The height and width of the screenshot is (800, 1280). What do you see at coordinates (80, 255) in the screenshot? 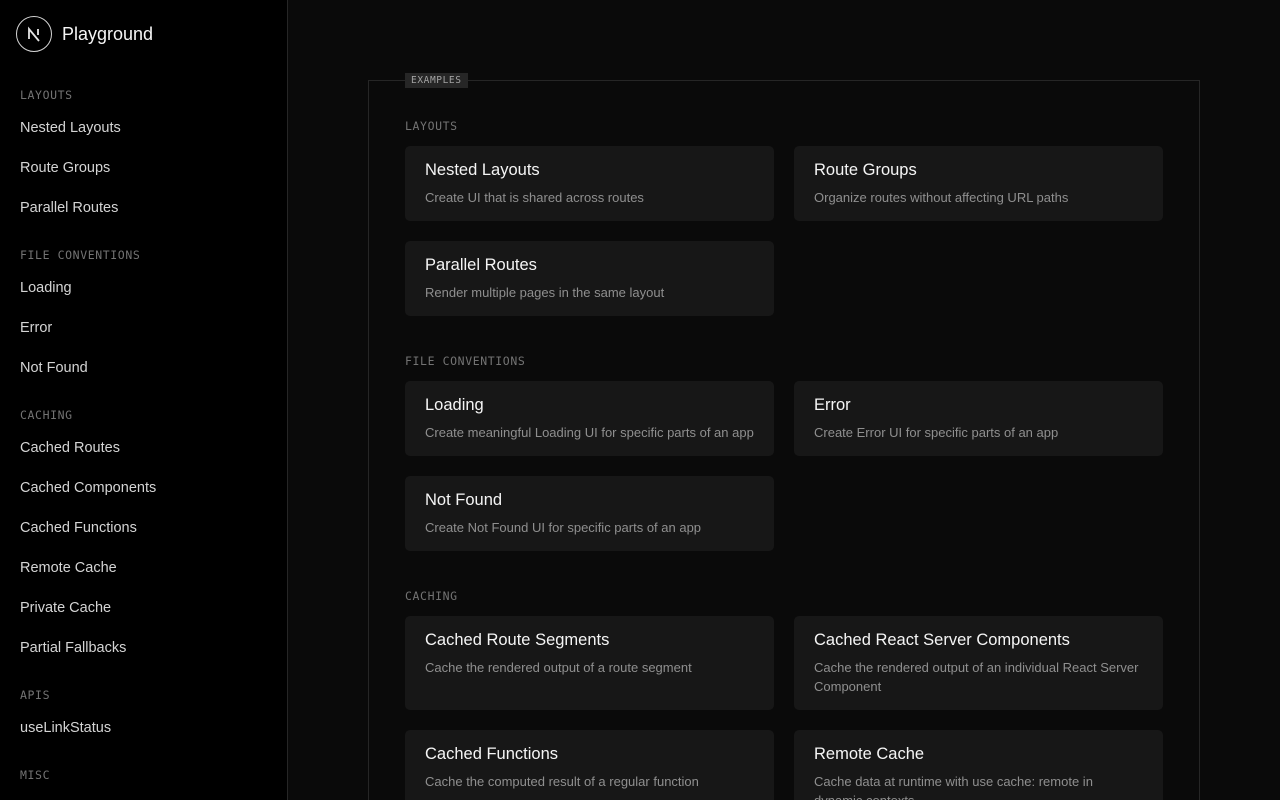
I see `nav-group-title: FILE CONVENTIONS` at bounding box center [80, 255].